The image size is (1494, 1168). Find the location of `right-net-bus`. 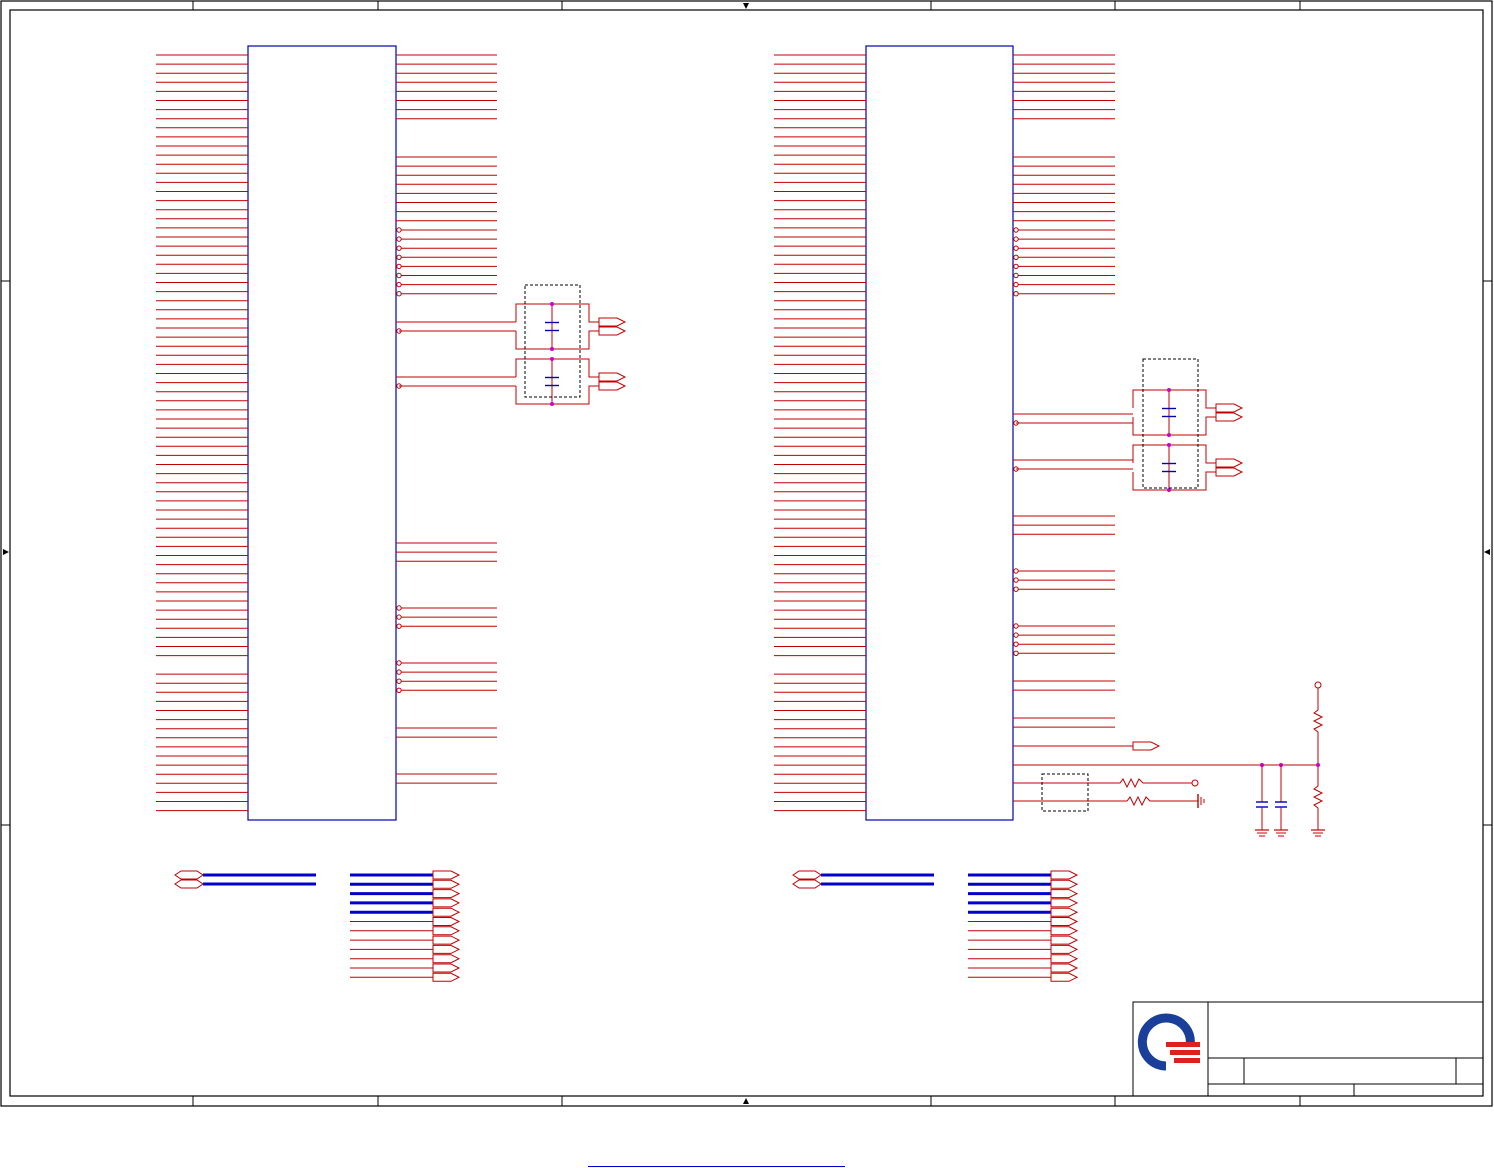

right-net-bus is located at coordinates (935, 926).